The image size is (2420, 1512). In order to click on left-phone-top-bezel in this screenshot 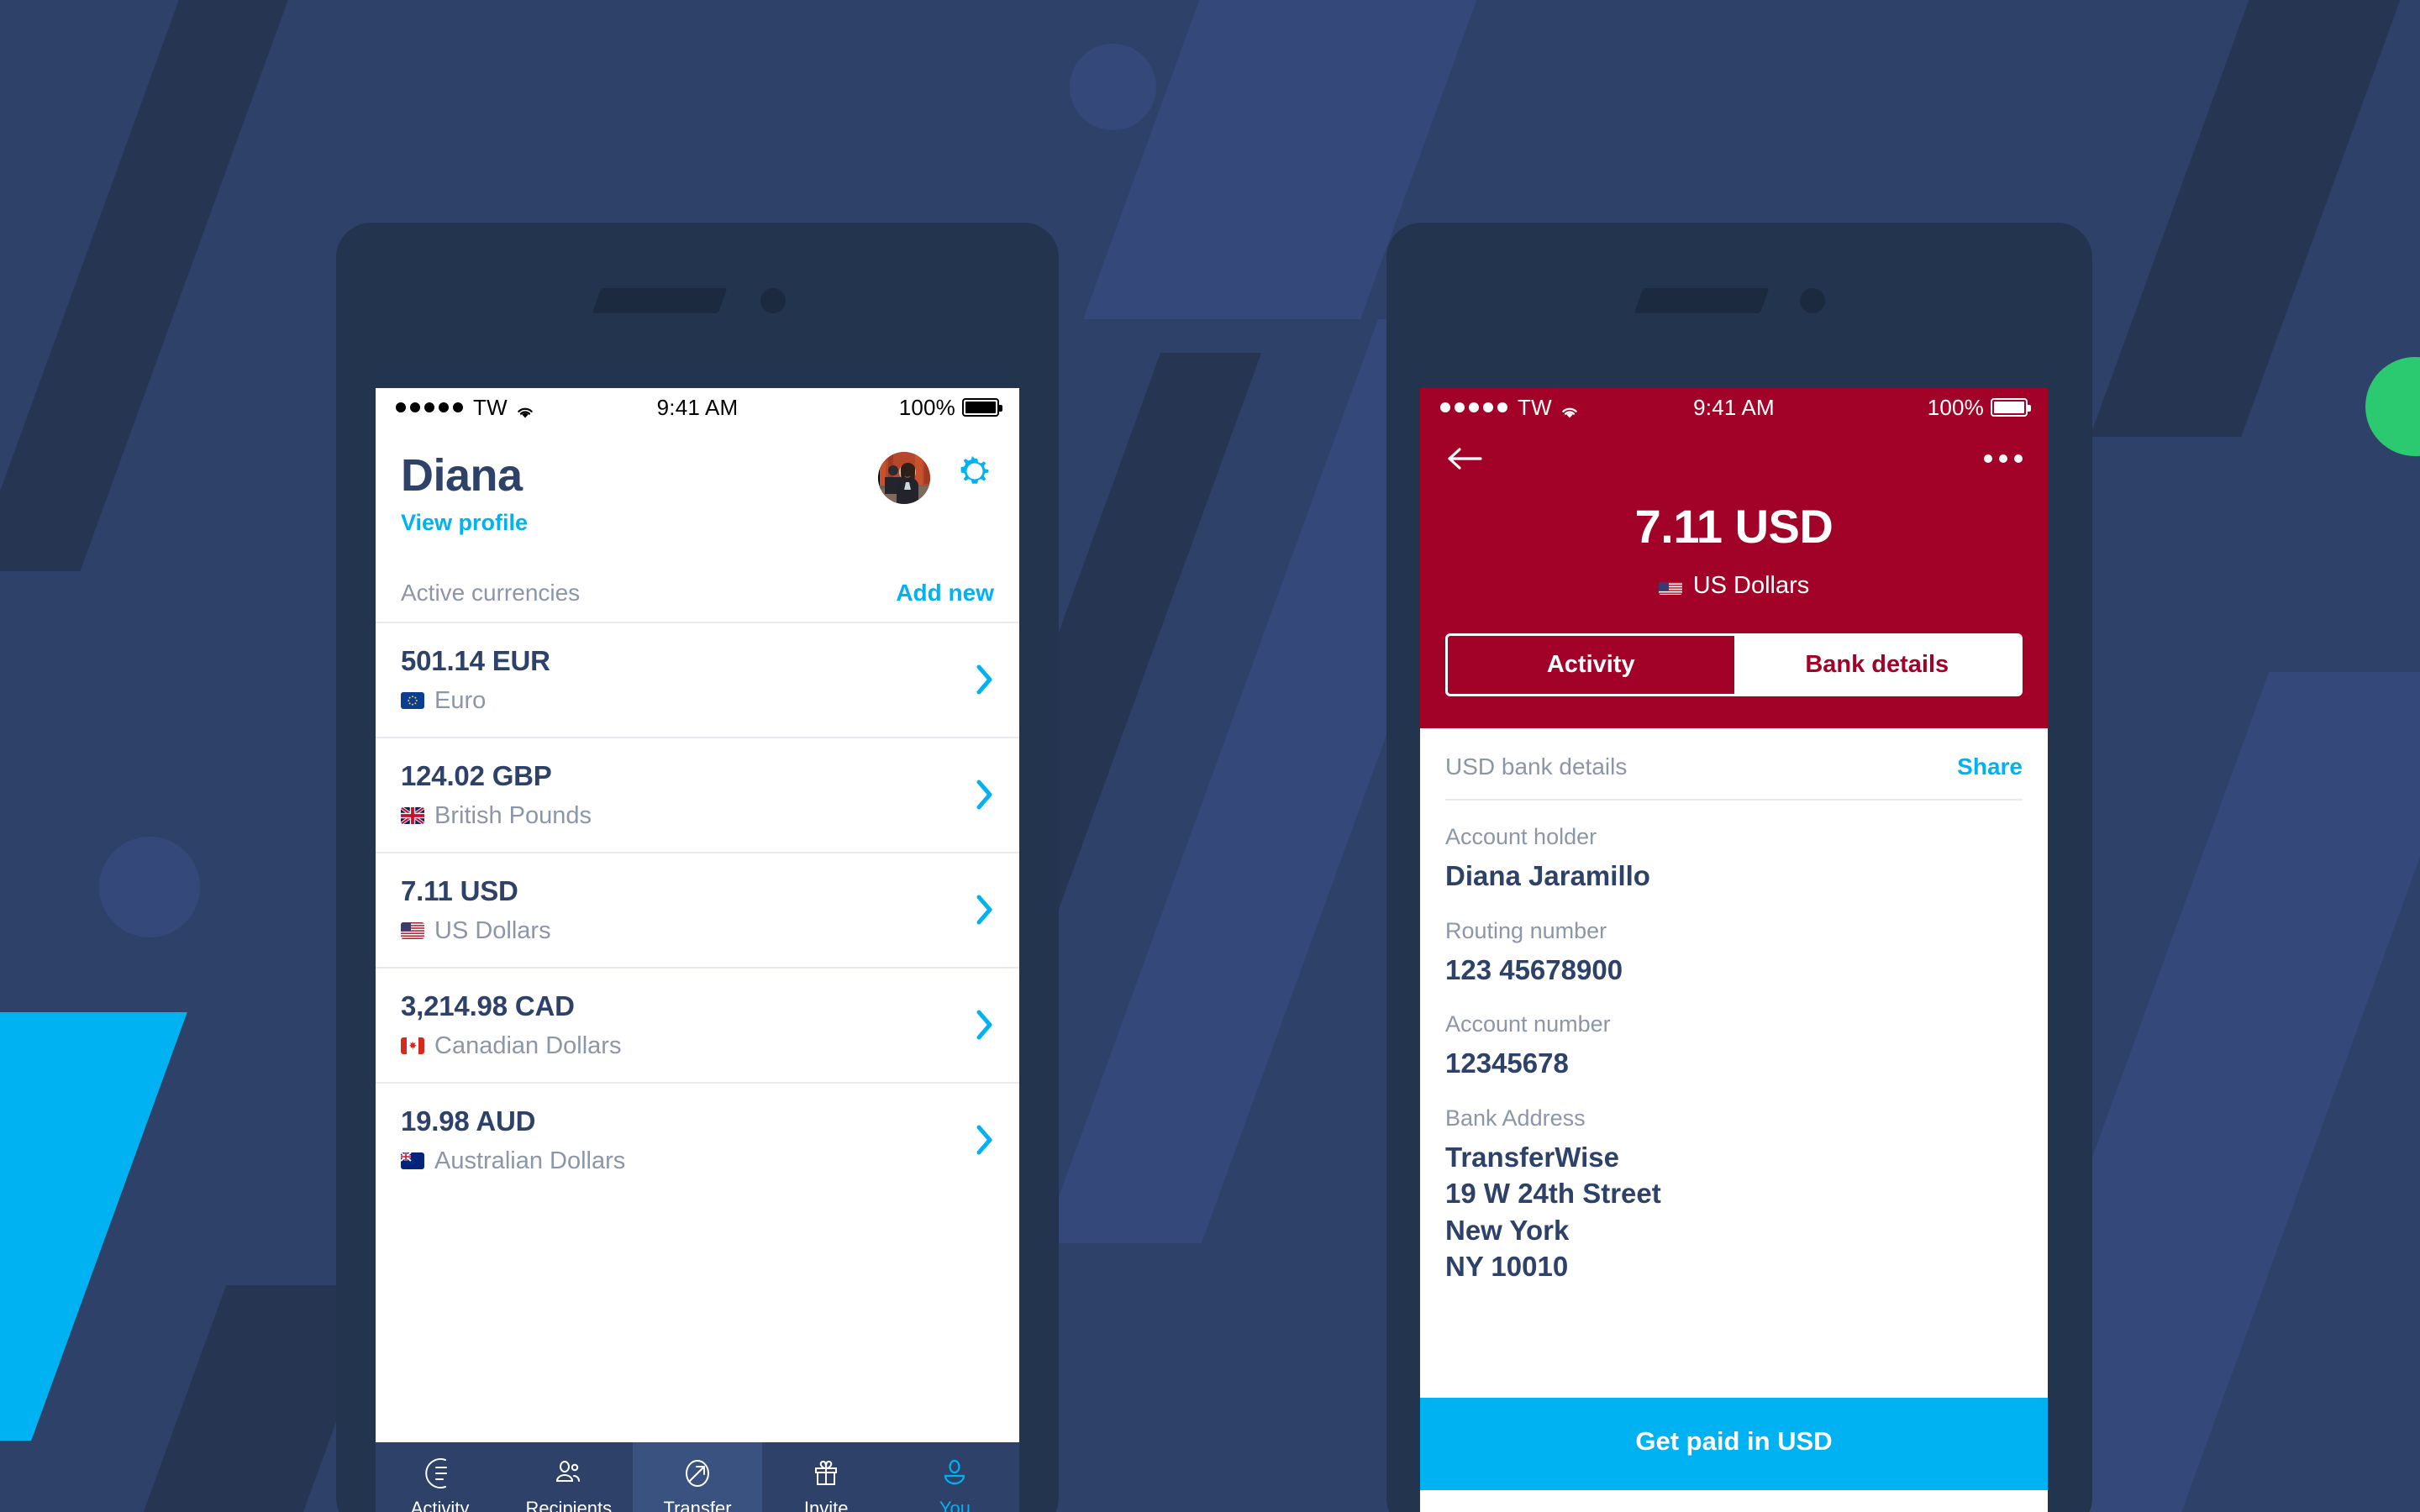, I will do `click(697, 307)`.